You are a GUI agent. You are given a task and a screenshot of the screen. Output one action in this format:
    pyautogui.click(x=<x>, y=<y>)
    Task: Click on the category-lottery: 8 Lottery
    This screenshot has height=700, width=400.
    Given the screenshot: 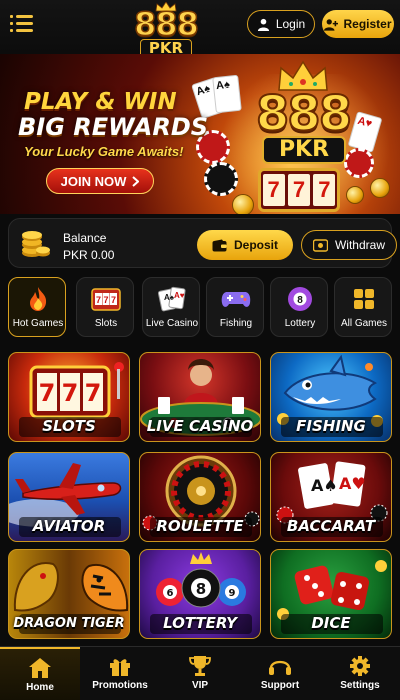 What is the action you would take?
    pyautogui.click(x=299, y=307)
    